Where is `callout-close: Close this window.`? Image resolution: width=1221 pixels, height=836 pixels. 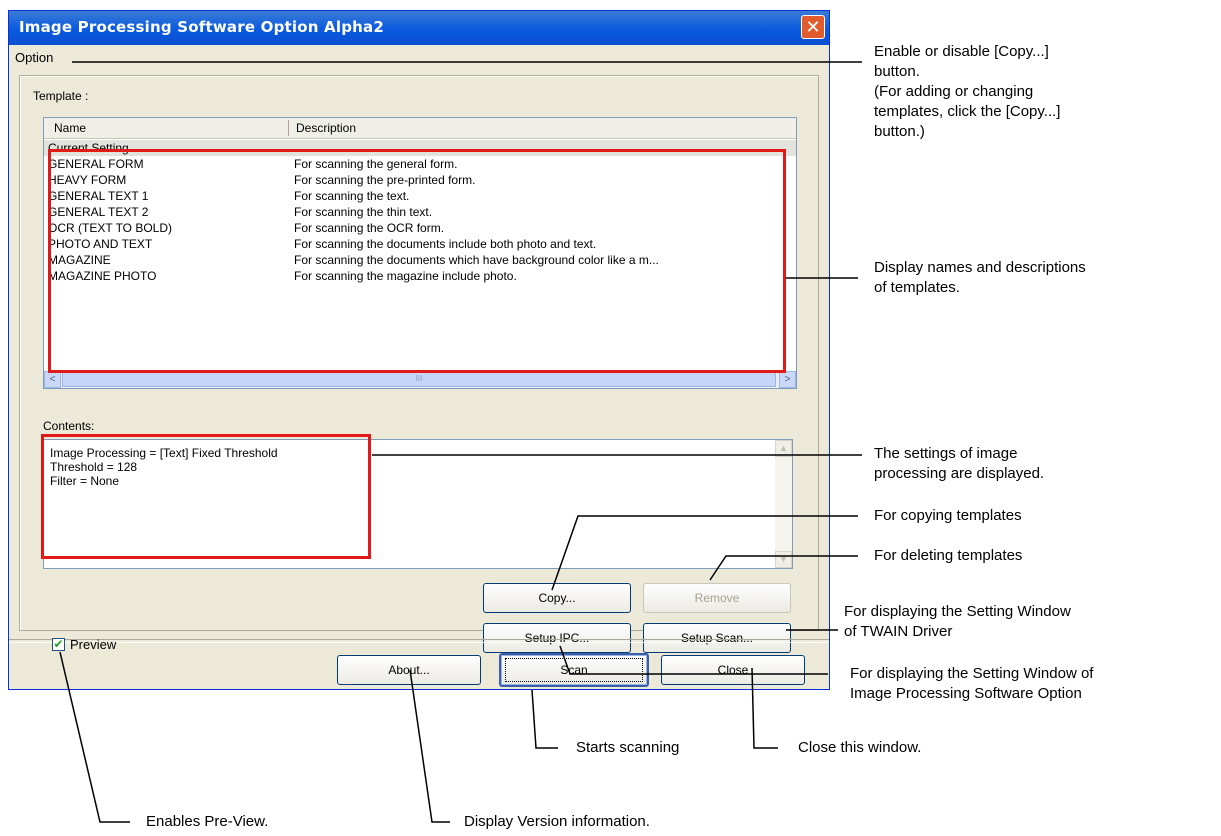 callout-close: Close this window. is located at coordinates (860, 747).